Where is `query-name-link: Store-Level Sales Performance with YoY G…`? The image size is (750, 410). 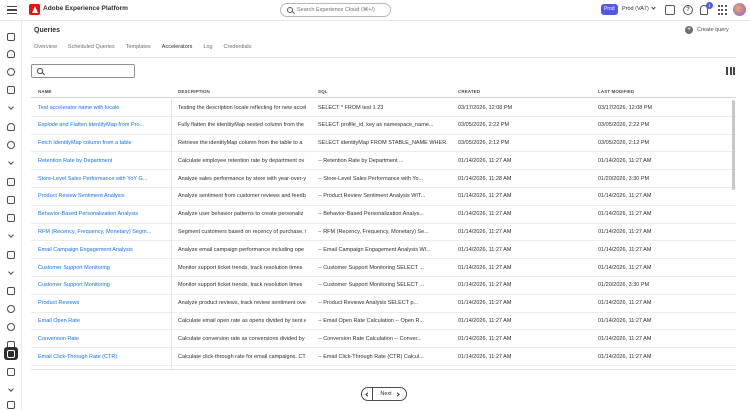 query-name-link: Store-Level Sales Performance with YoY G… is located at coordinates (100, 179).